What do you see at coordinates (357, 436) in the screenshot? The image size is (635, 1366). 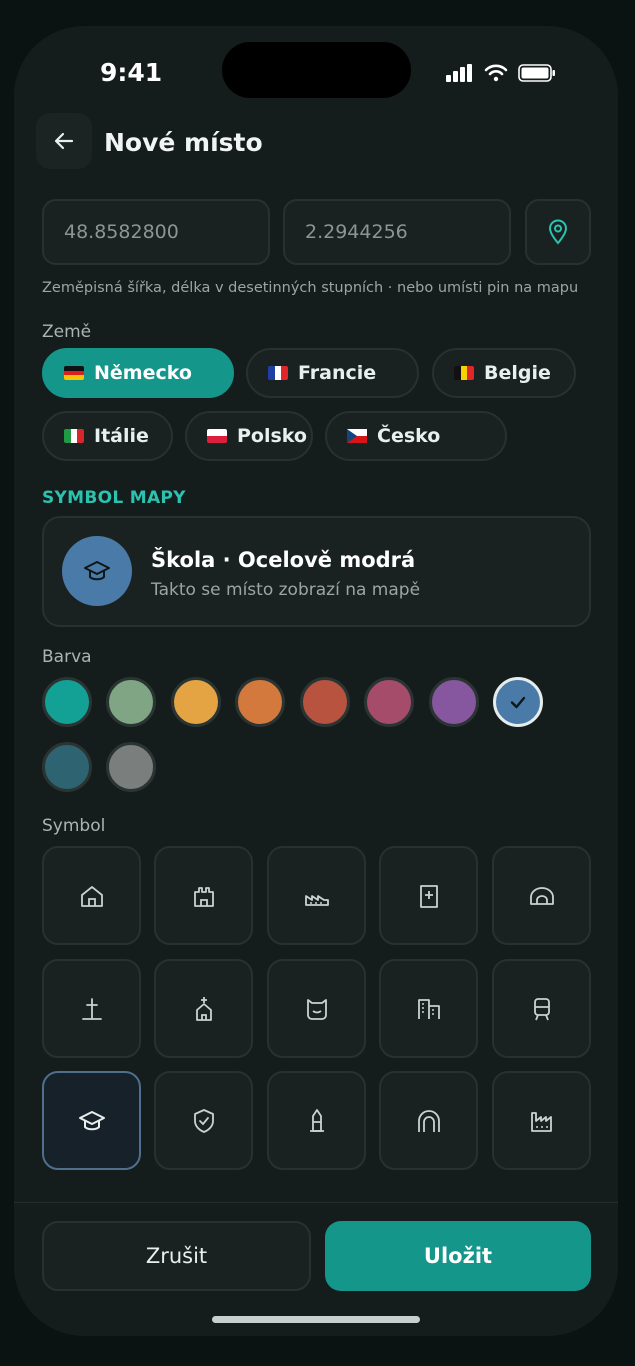 I see `czechia-flag-icon` at bounding box center [357, 436].